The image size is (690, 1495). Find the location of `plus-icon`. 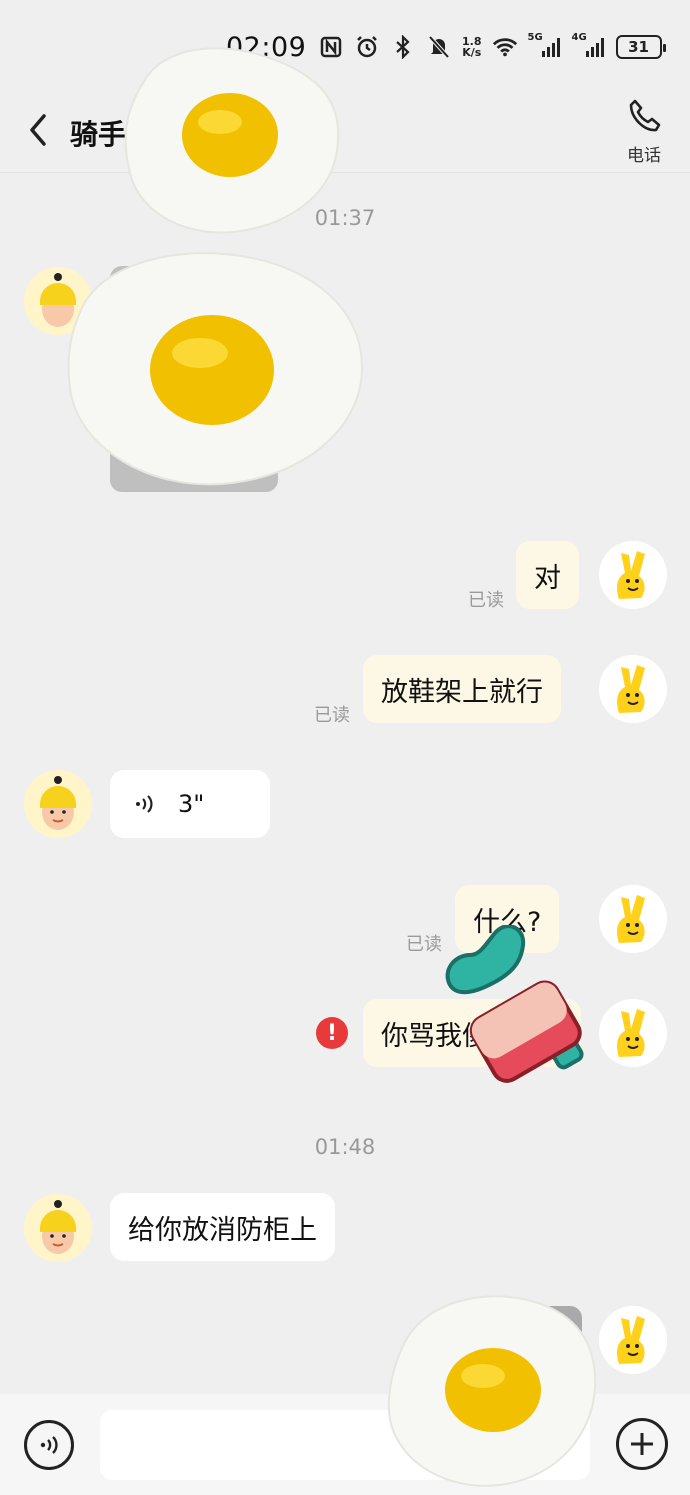

plus-icon is located at coordinates (642, 1444).